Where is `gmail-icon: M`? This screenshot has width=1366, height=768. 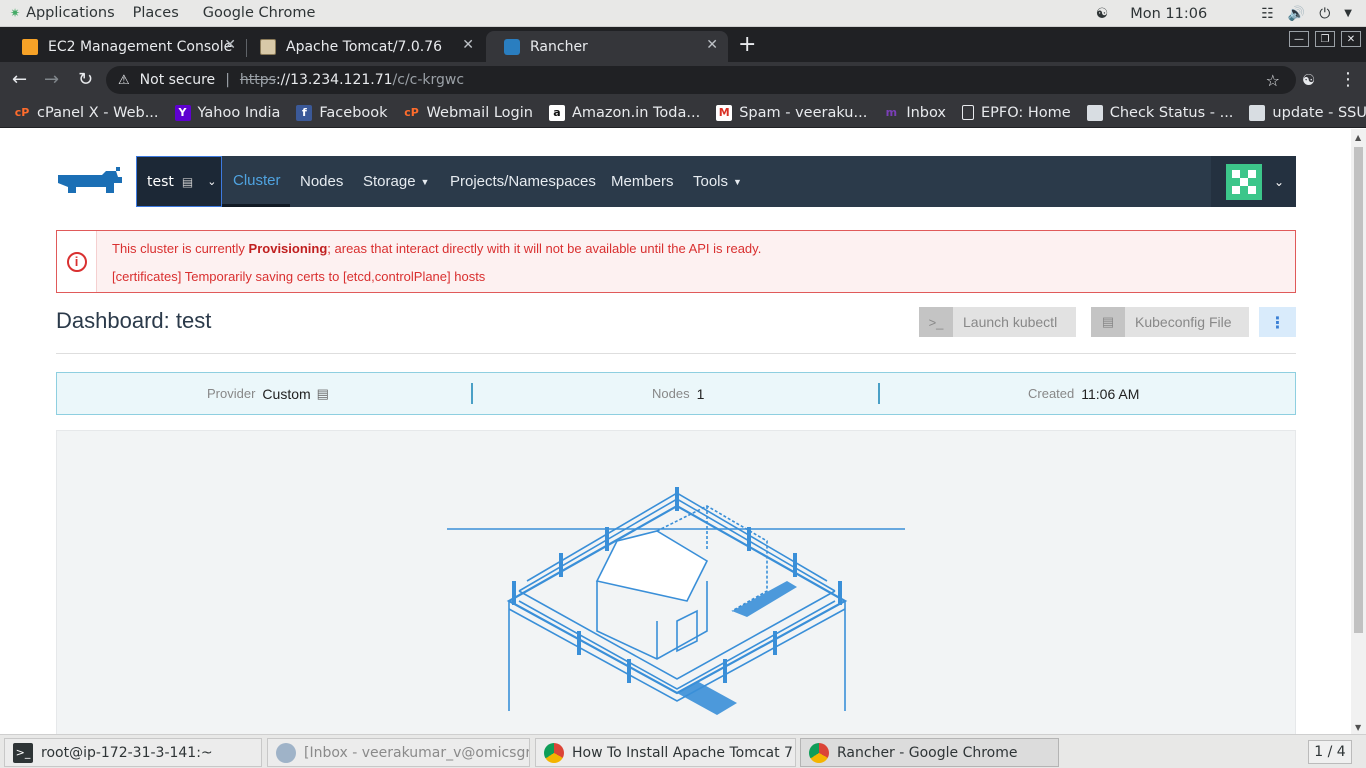 gmail-icon: M is located at coordinates (724, 112).